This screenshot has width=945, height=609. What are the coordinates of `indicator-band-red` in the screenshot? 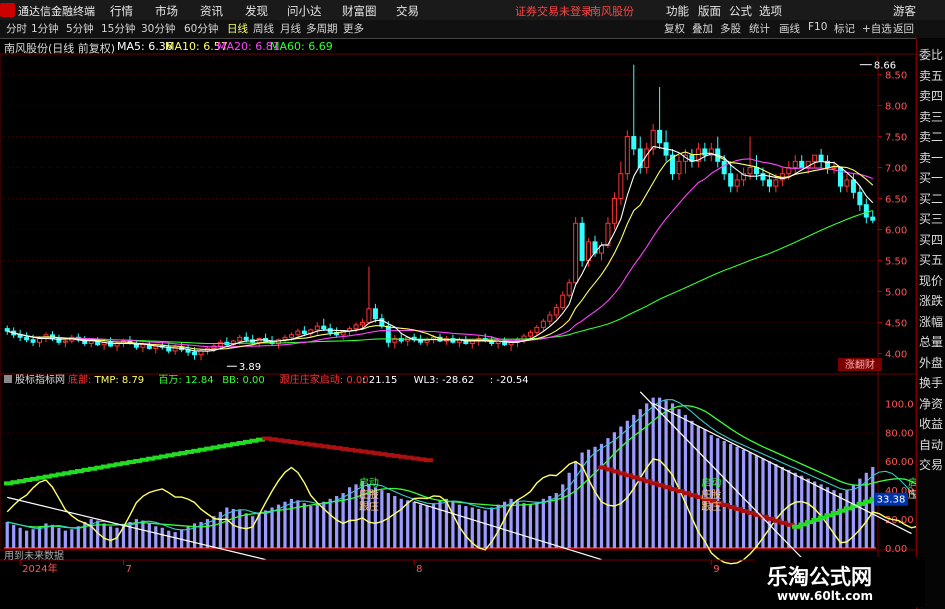 It's located at (428, 460).